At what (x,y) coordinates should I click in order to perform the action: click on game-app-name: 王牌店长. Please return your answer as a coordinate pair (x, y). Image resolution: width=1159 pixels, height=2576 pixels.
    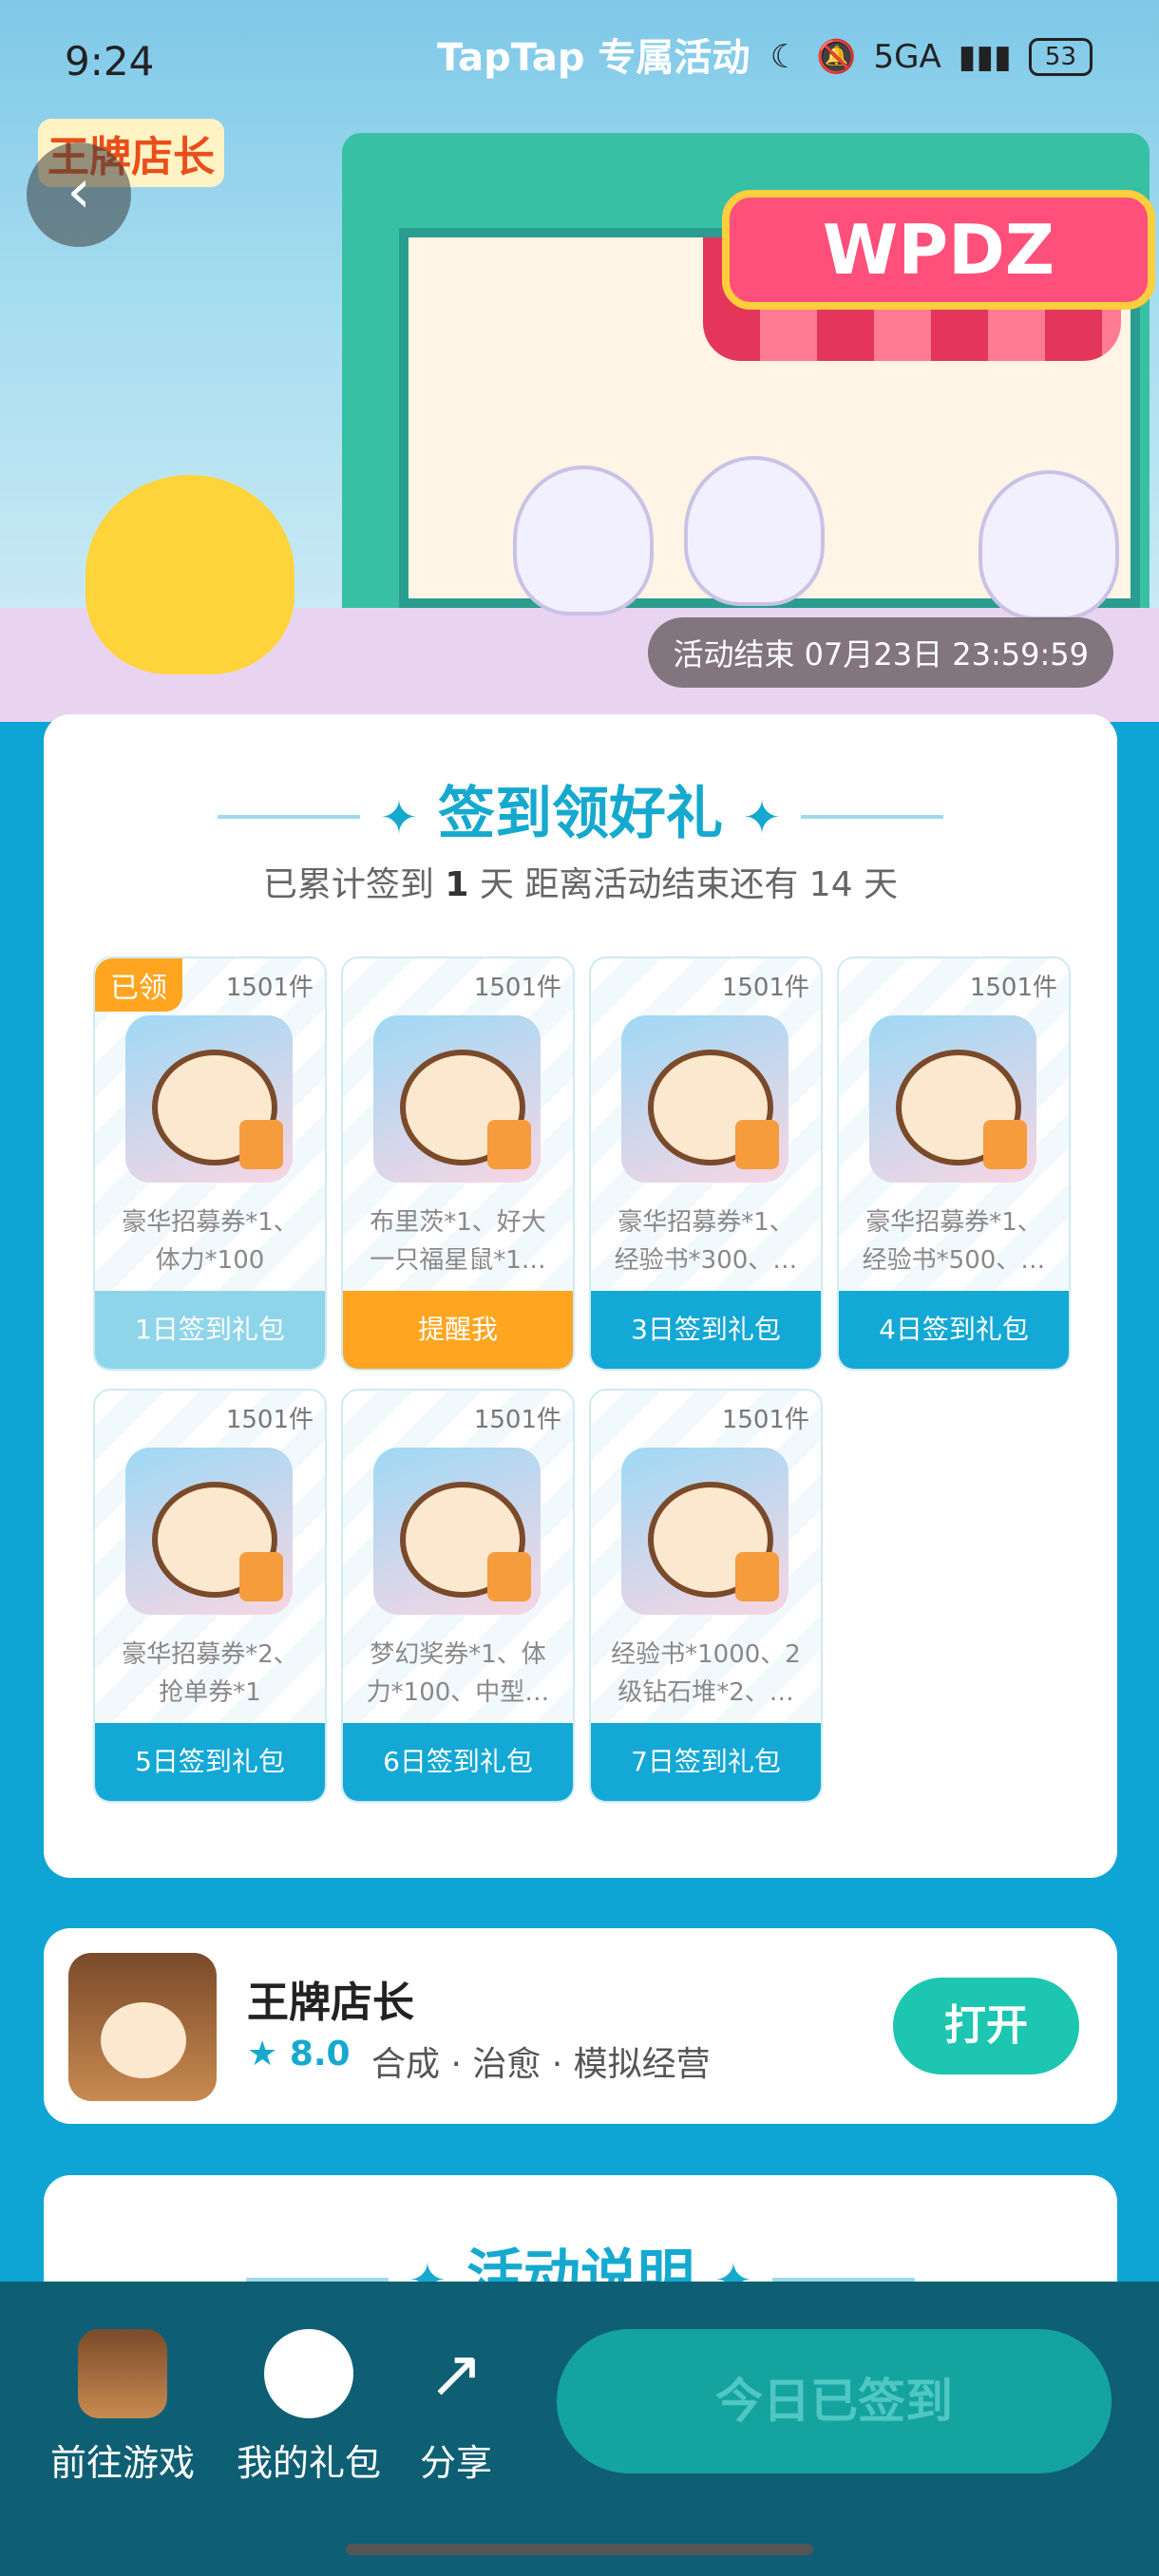
    Looking at the image, I should click on (330, 2003).